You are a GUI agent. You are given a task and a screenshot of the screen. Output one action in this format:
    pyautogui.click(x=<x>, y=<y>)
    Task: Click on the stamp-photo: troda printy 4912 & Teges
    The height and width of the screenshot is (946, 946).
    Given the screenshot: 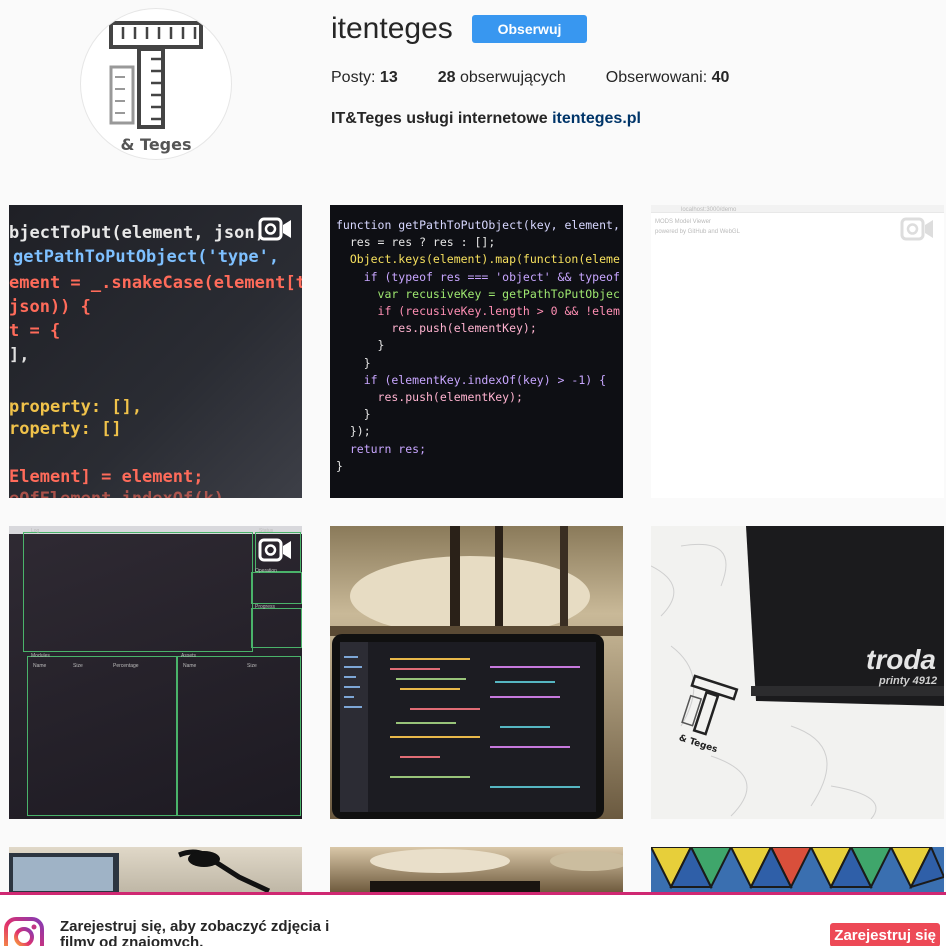 What is the action you would take?
    pyautogui.click(x=797, y=672)
    